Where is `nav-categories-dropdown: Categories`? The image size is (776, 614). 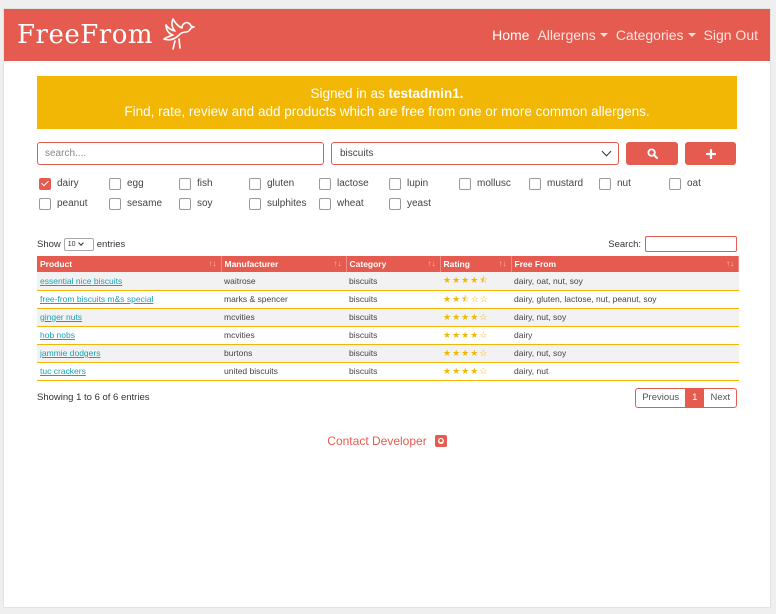
nav-categories-dropdown: Categories is located at coordinates (656, 35).